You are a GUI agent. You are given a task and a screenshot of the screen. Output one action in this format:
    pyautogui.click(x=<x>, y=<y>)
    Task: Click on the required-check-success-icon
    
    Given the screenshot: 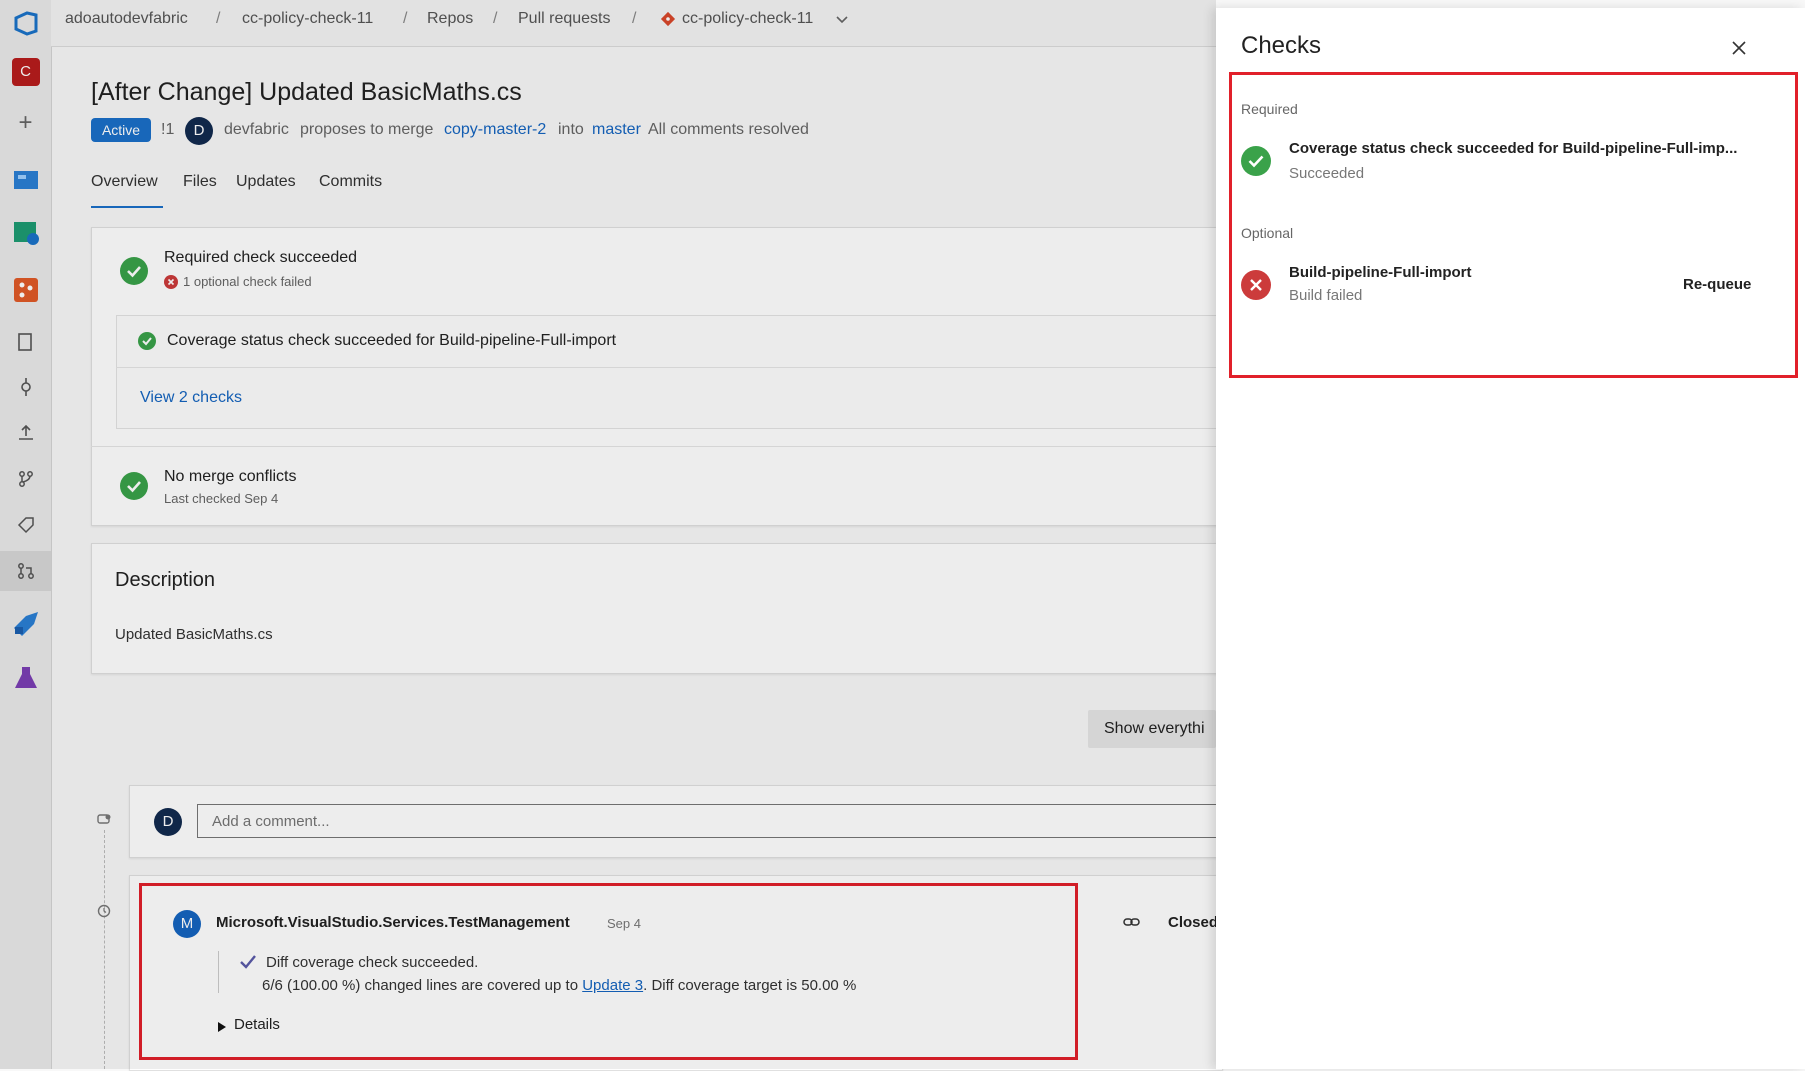 What is the action you would take?
    pyautogui.click(x=1256, y=161)
    